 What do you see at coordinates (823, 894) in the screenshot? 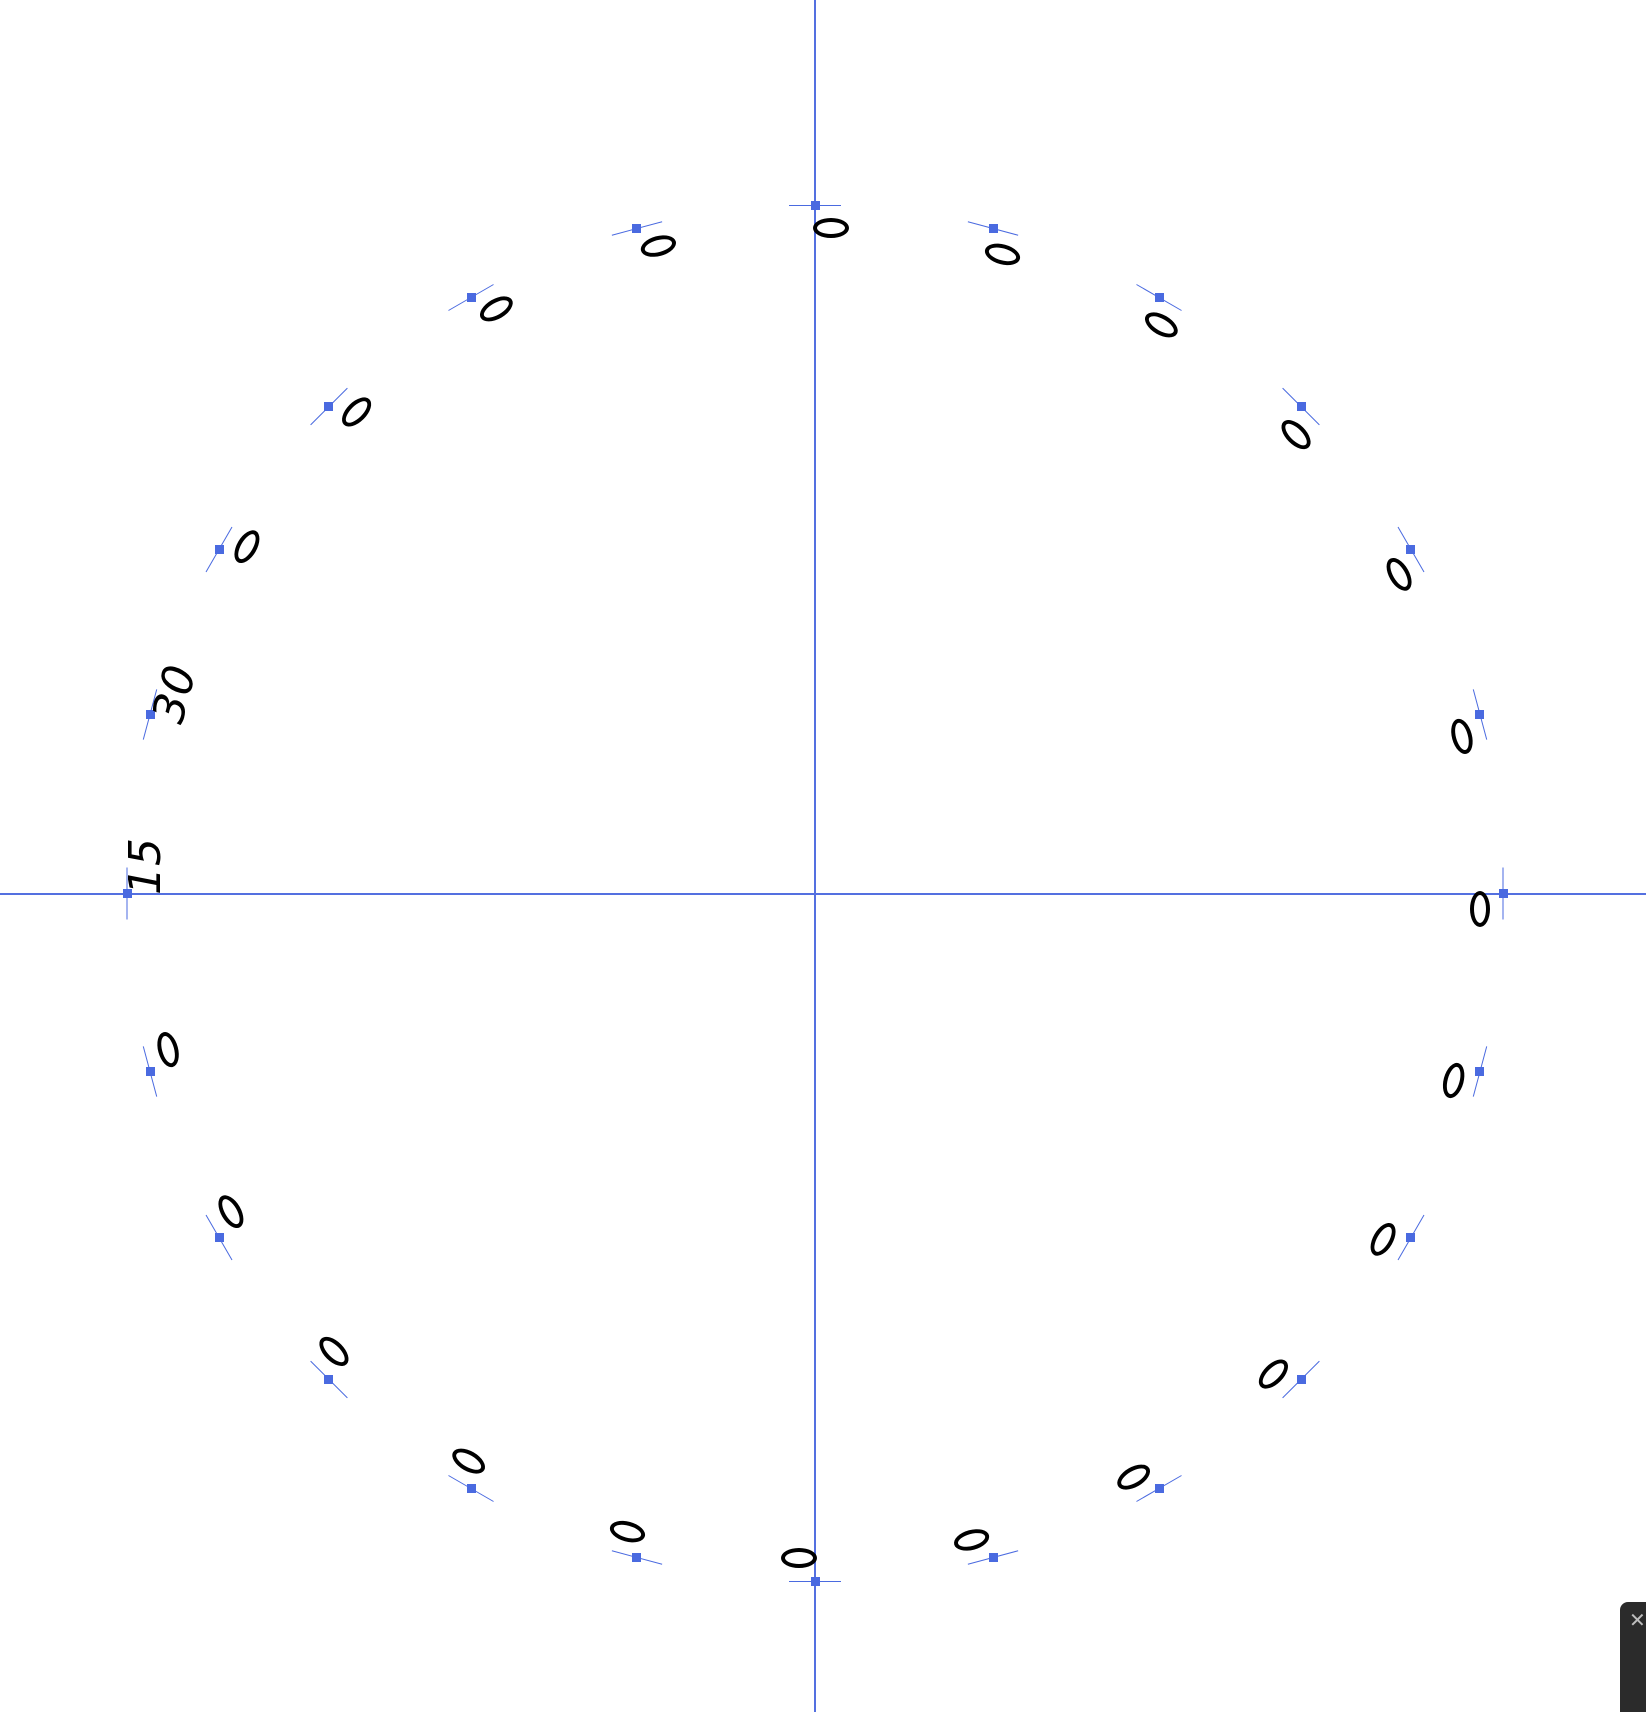
I see `horizontal-guide-line` at bounding box center [823, 894].